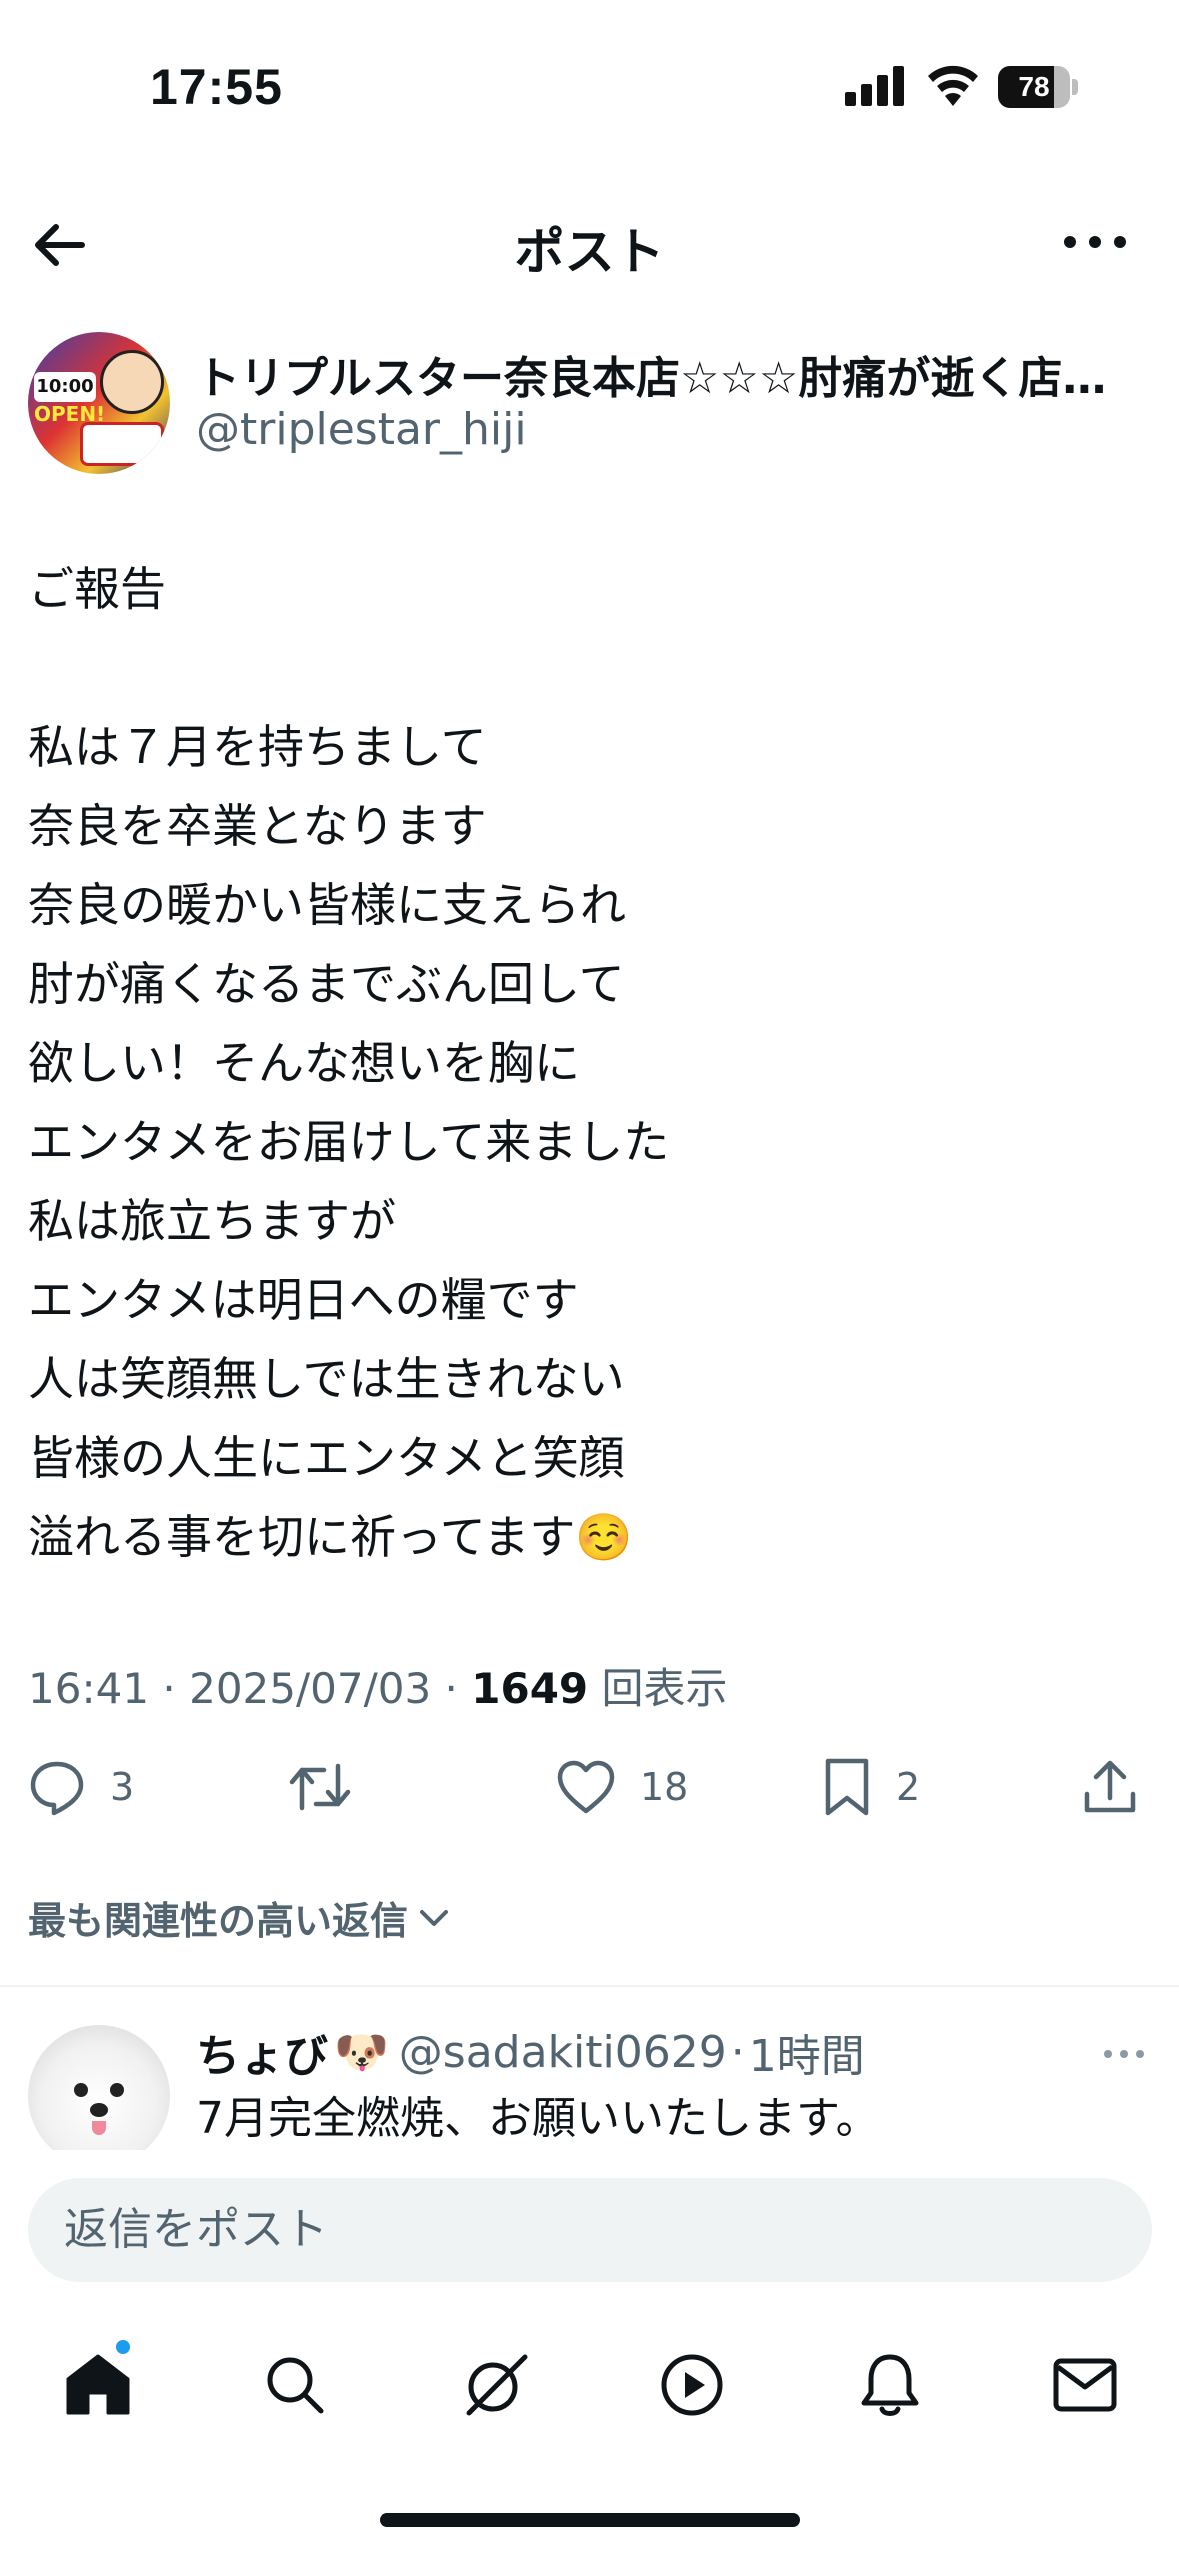 The width and height of the screenshot is (1179, 2556). I want to click on tab-messages, so click(1085, 2385).